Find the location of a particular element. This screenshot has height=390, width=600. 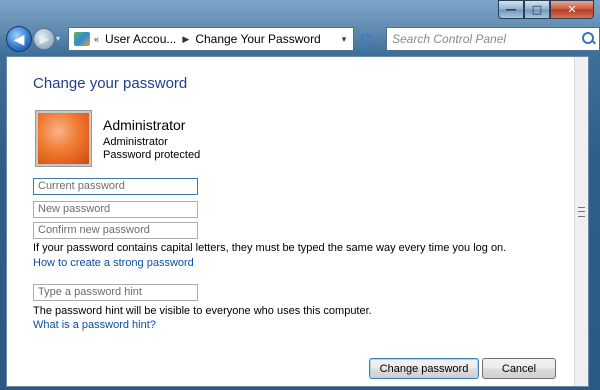

back-arrow-icon: ◀ is located at coordinates (19, 38).